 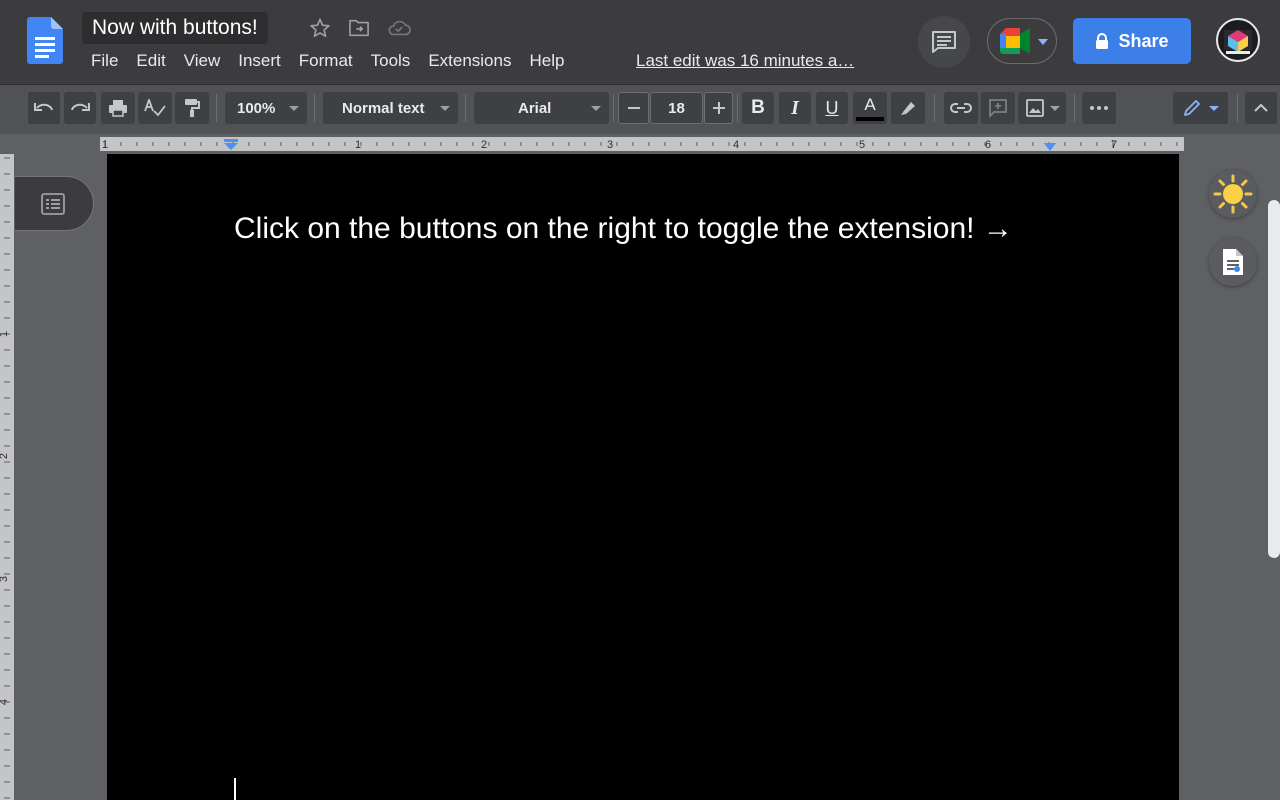 I want to click on add-comment-button, so click(x=998, y=108).